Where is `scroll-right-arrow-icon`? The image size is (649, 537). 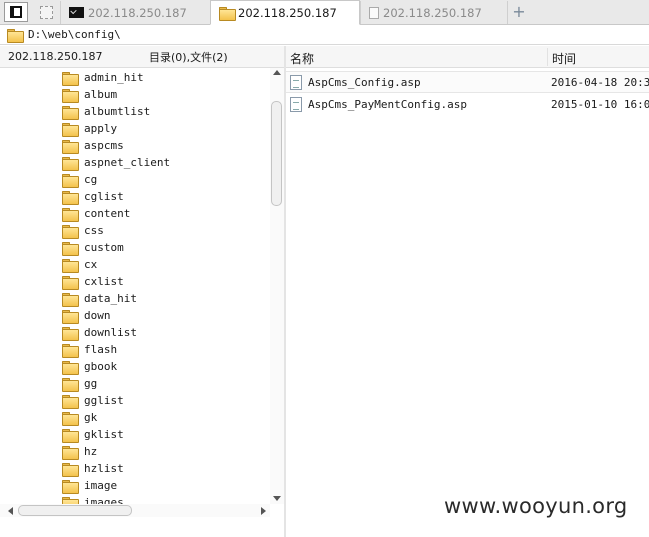 scroll-right-arrow-icon is located at coordinates (263, 511).